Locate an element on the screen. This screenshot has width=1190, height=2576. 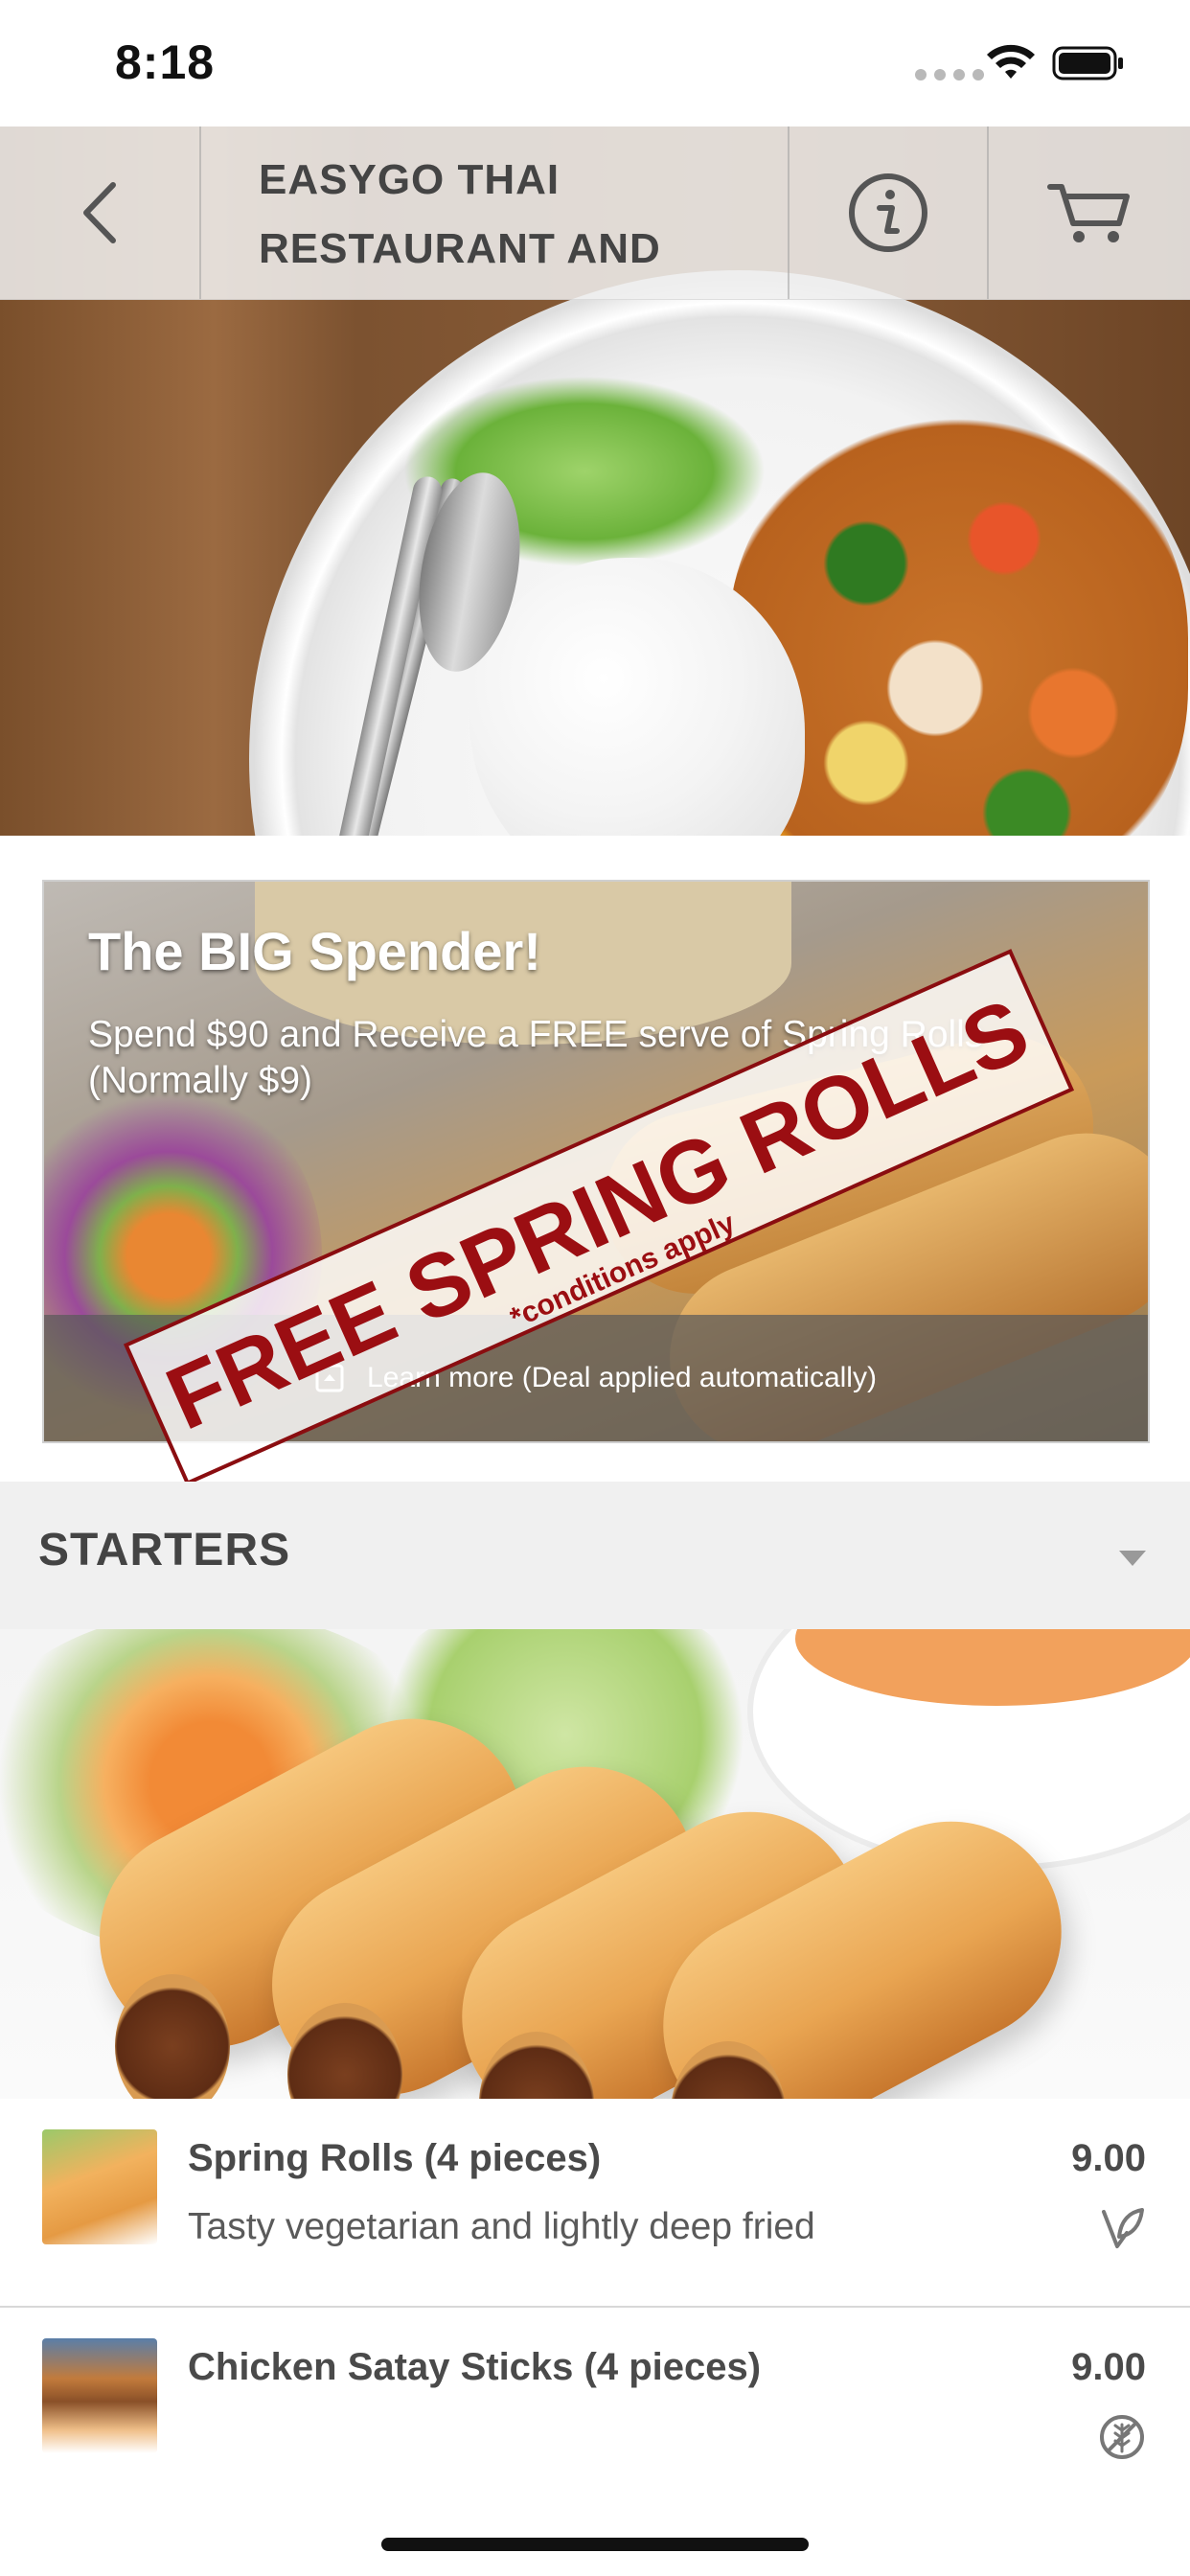
cellular-signal-icon is located at coordinates (950, 74).